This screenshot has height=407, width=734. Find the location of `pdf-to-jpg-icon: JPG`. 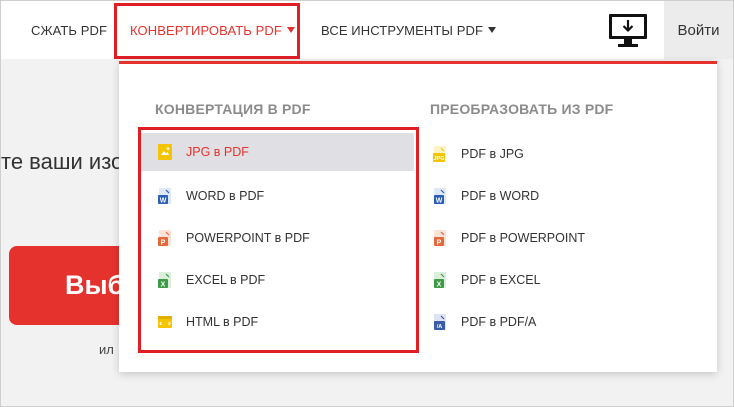

pdf-to-jpg-icon: JPG is located at coordinates (439, 154).